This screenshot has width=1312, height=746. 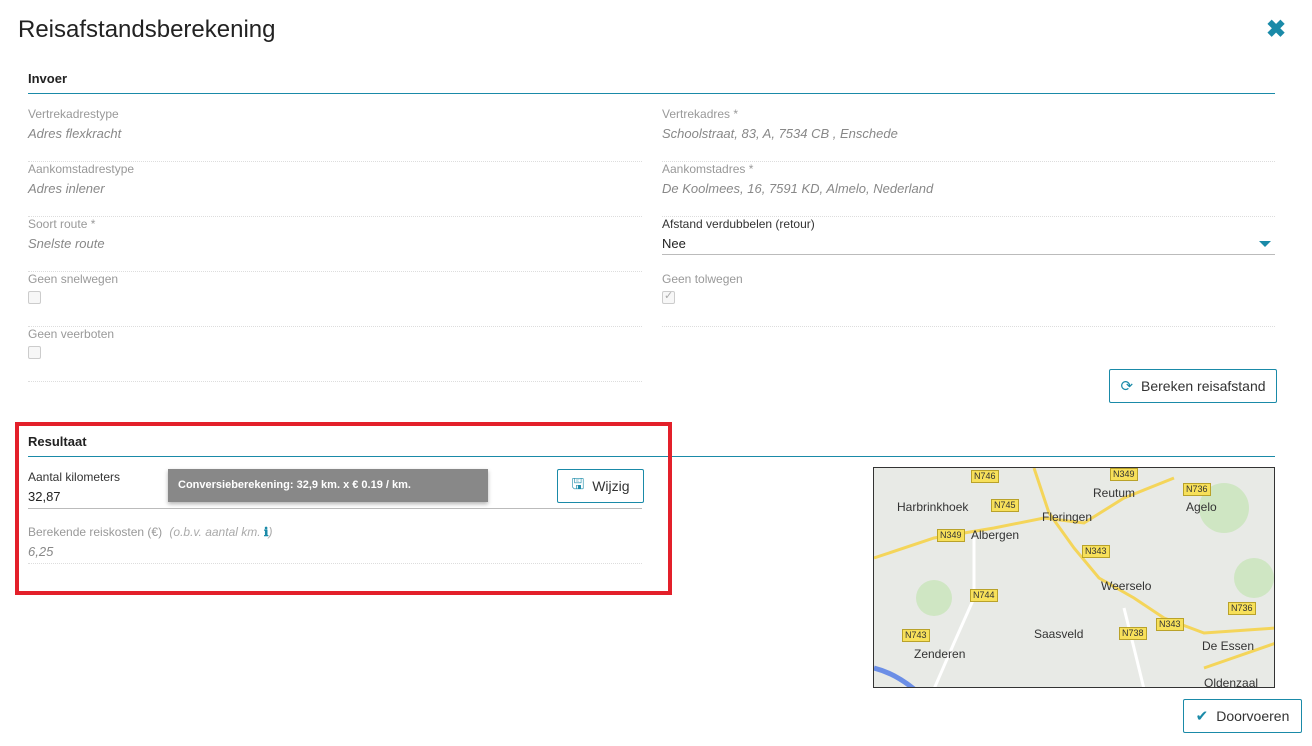 I want to click on afstand-verdubbelen-select: Afstand verdubbelen (retour) Nee, so click(x=968, y=236).